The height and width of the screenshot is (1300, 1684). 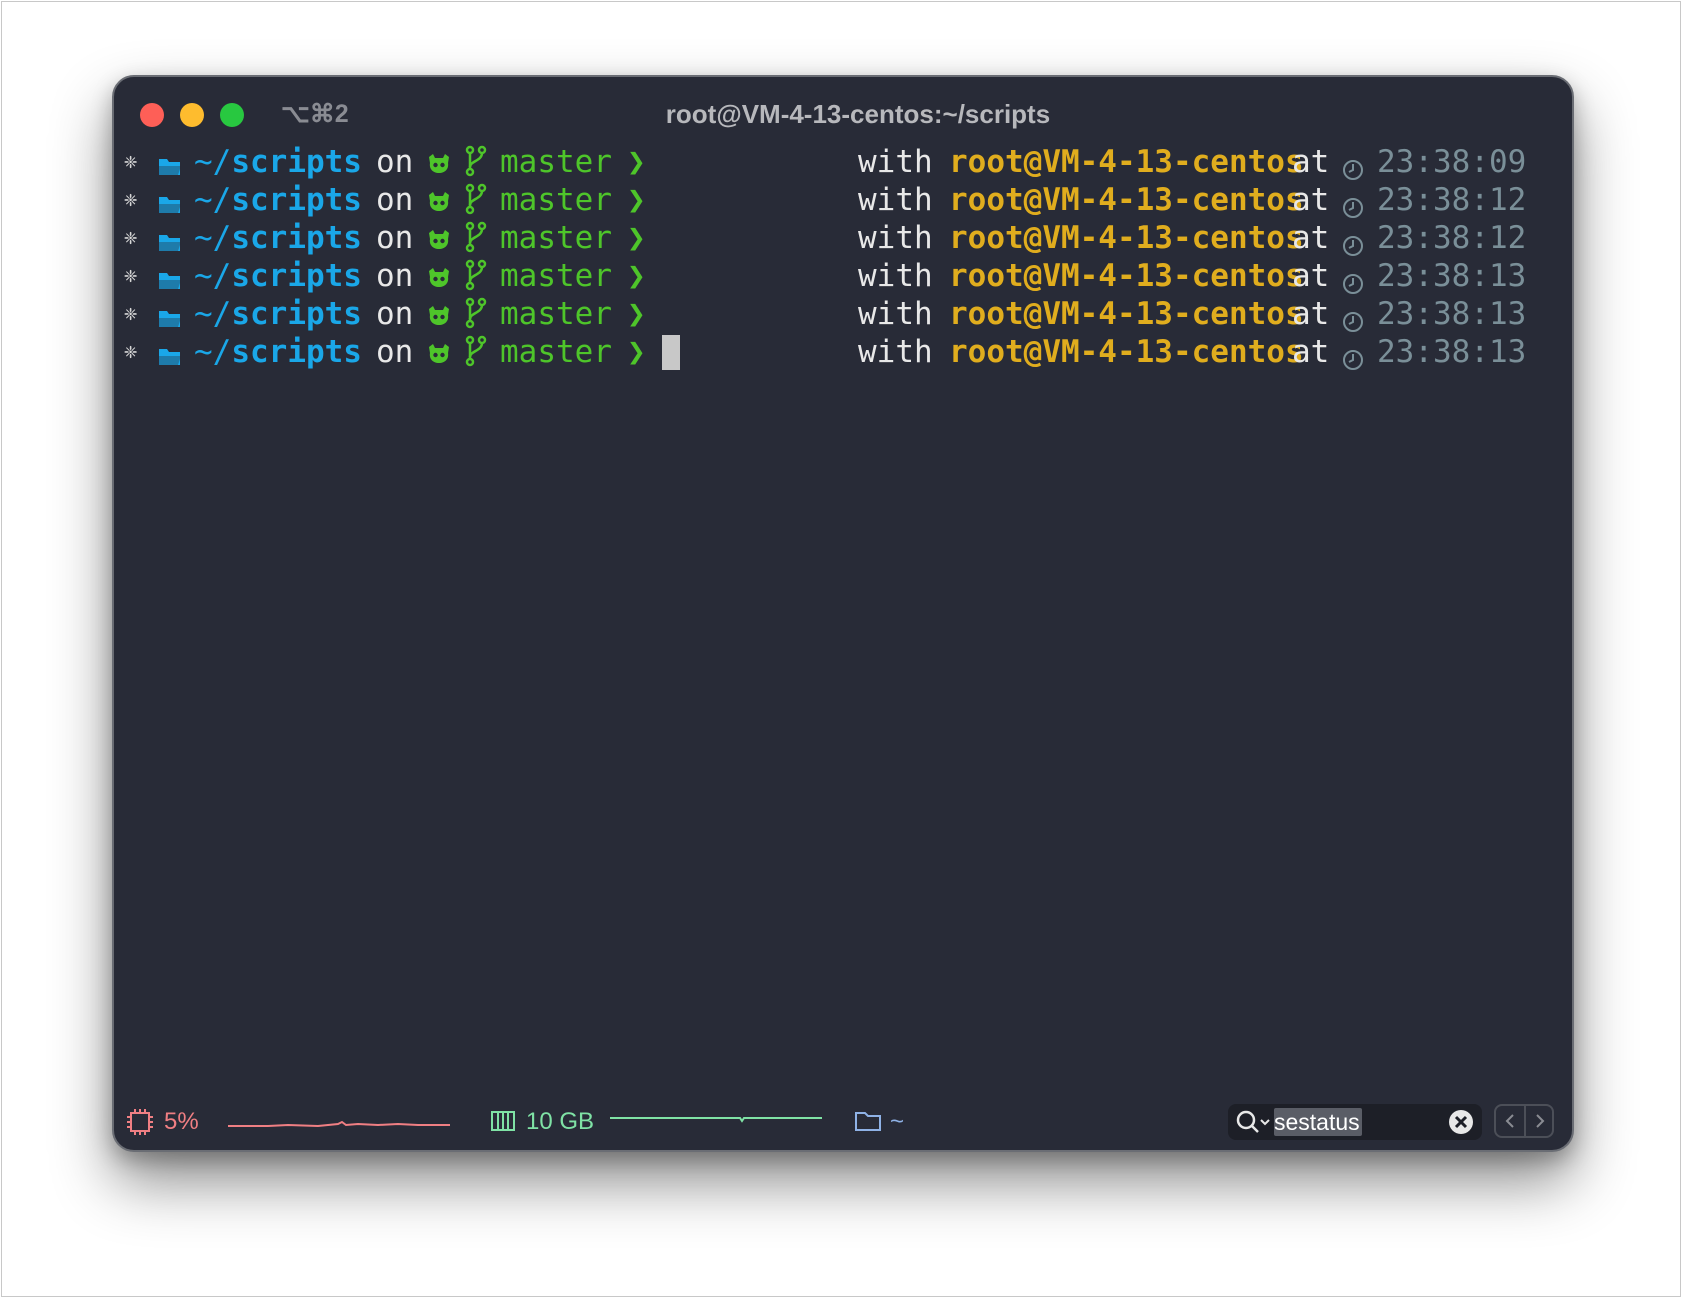 What do you see at coordinates (1254, 1122) in the screenshot?
I see `search-icon` at bounding box center [1254, 1122].